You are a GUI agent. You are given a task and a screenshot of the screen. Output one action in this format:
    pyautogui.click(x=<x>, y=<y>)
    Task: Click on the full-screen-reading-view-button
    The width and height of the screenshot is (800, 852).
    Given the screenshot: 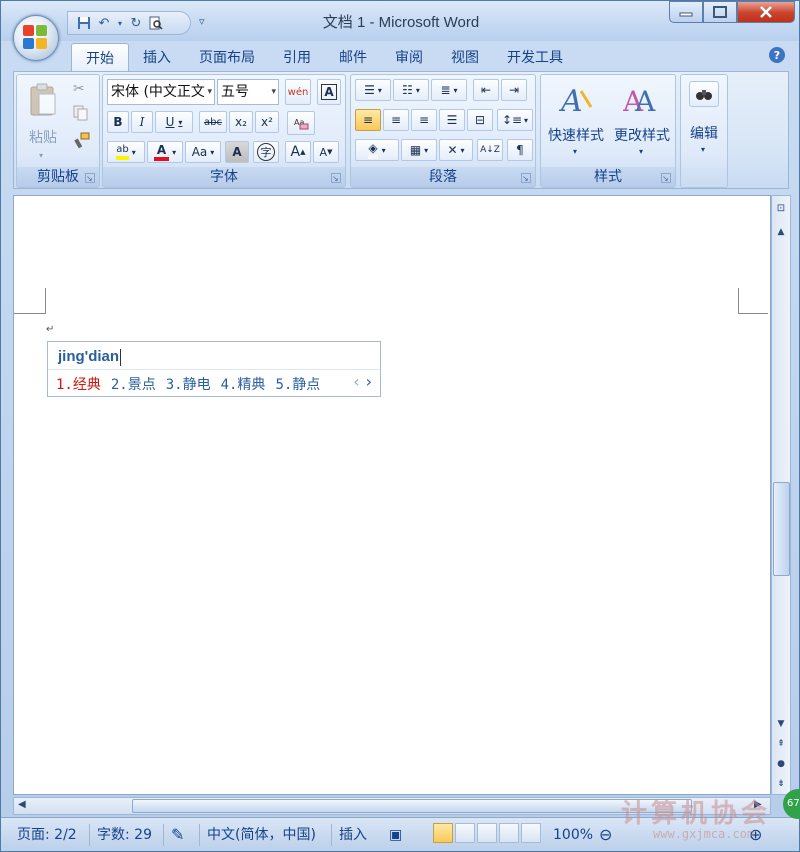 What is the action you would take?
    pyautogui.click(x=465, y=833)
    